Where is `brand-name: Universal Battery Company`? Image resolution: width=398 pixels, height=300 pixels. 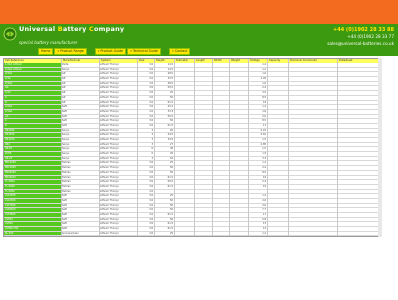 brand-name: Universal Battery Company is located at coordinates (71, 29).